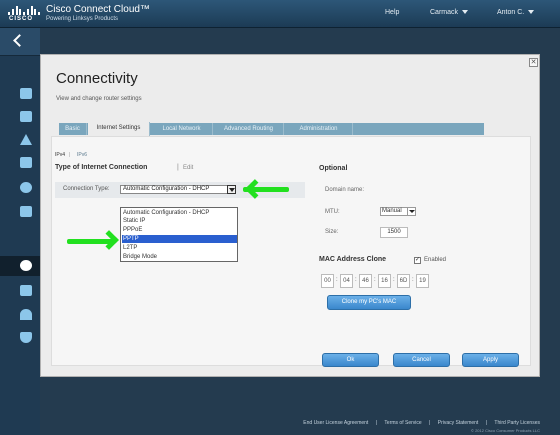 The height and width of the screenshot is (435, 560). I want to click on mac-field-5: 6D, so click(403, 281).